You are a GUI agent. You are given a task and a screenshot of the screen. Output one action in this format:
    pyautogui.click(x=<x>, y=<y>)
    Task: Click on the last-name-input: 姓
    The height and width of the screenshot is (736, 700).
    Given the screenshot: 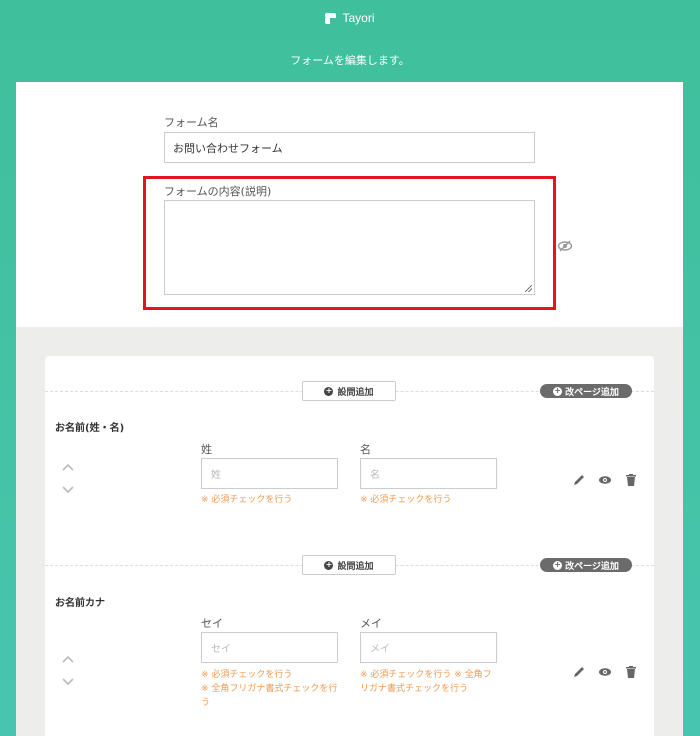 What is the action you would take?
    pyautogui.click(x=269, y=473)
    